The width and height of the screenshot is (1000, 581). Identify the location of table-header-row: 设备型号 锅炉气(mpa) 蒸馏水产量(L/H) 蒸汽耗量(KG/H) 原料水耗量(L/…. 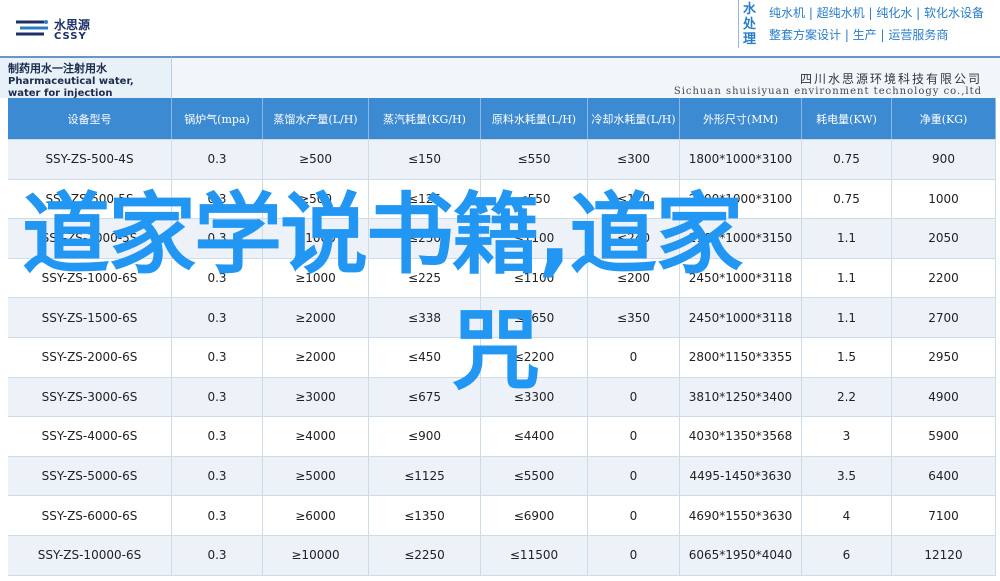
(502, 119).